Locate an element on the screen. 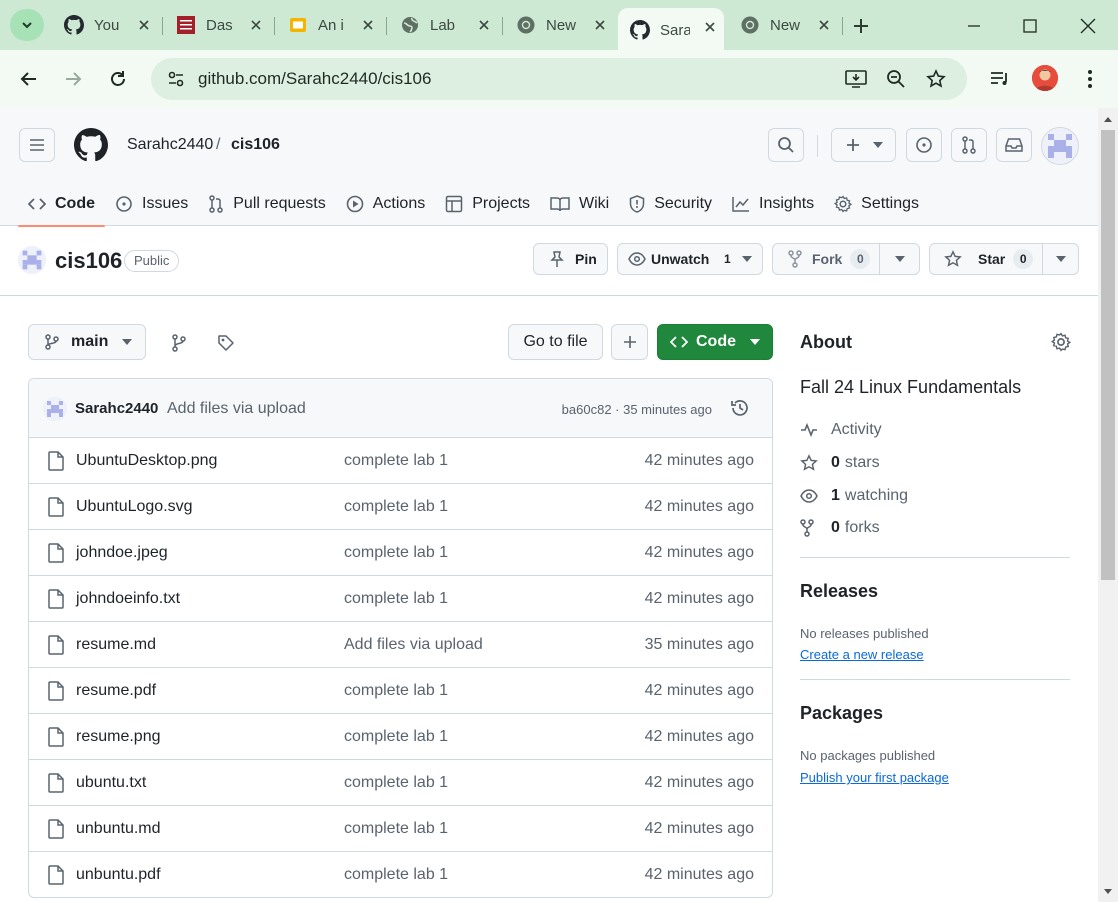 The height and width of the screenshot is (902, 1118). site-settings-icon is located at coordinates (176, 79).